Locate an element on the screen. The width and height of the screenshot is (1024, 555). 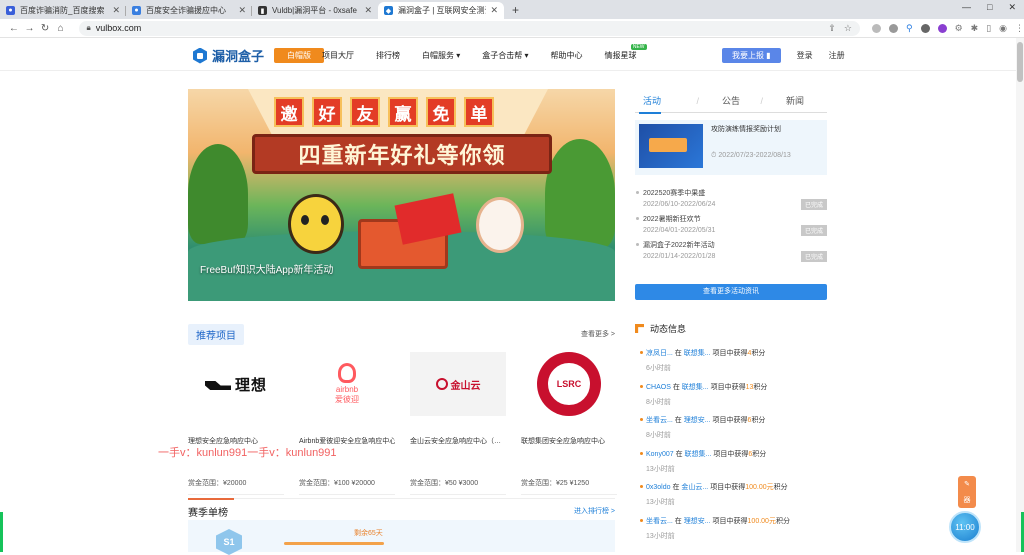
project-card: 金山云 金山云安全应急响应中心（… 赏金范围：¥50 ¥3000 is located at coordinates (458, 423).